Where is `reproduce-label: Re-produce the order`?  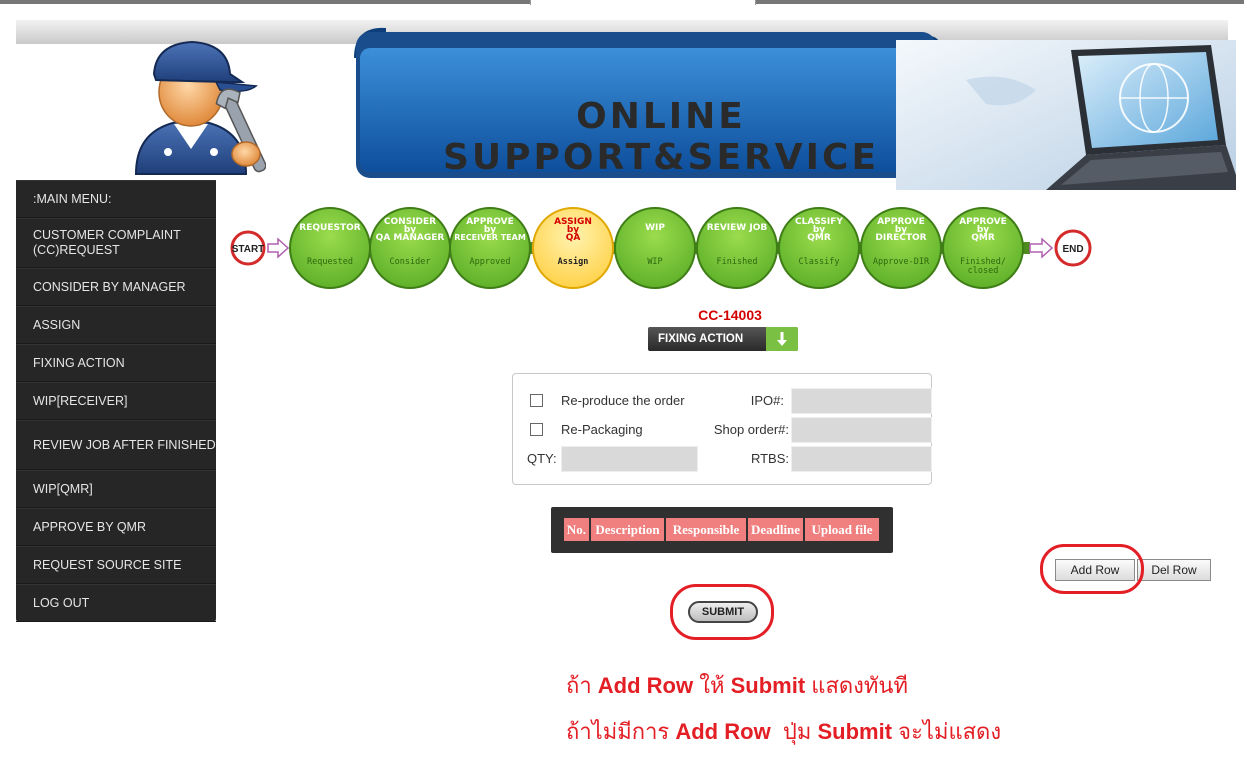
reproduce-label: Re-produce the order is located at coordinates (623, 400).